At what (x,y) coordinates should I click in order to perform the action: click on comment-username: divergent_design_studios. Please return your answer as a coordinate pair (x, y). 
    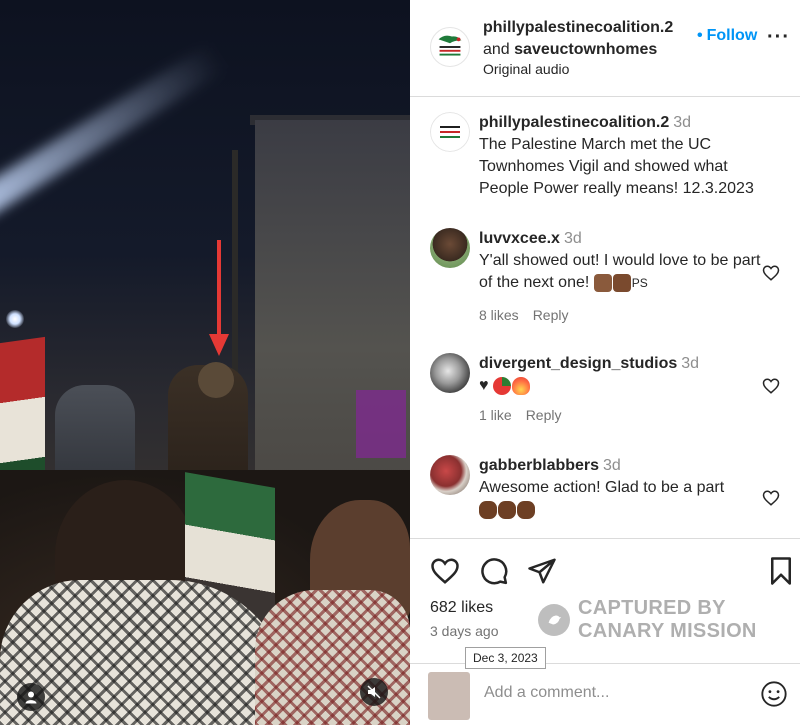
    Looking at the image, I should click on (578, 363).